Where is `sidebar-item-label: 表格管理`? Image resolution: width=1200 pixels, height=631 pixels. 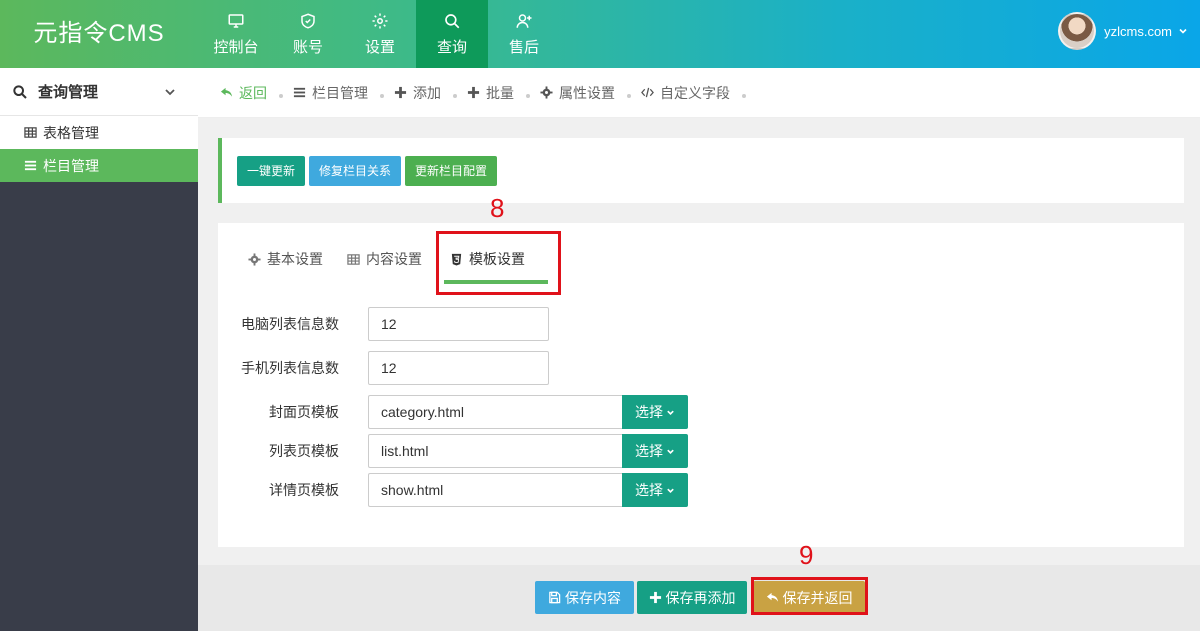 sidebar-item-label: 表格管理 is located at coordinates (71, 132).